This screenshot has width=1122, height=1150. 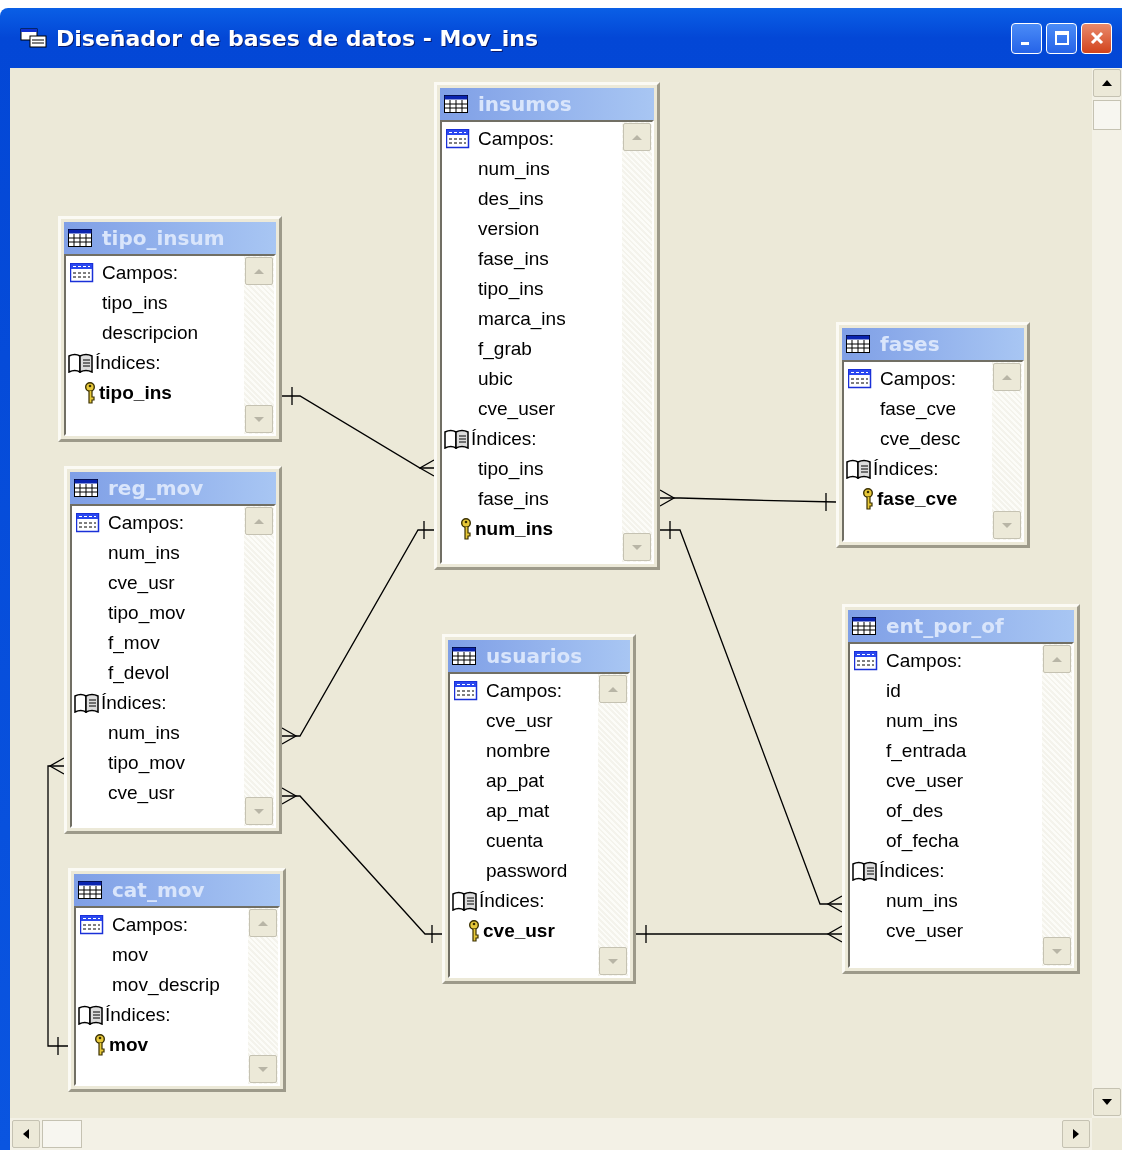 What do you see at coordinates (1107, 593) in the screenshot?
I see `vertical-scrollbar` at bounding box center [1107, 593].